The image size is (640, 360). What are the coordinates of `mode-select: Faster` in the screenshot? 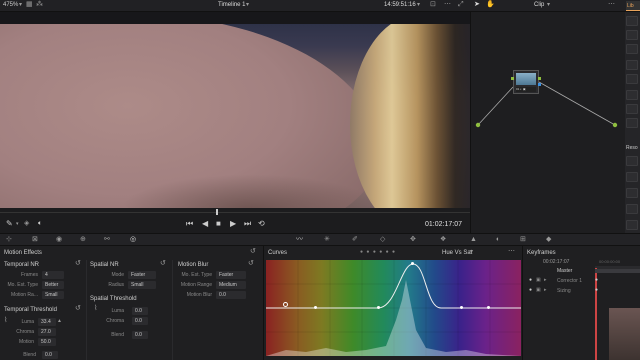 It's located at (142, 275).